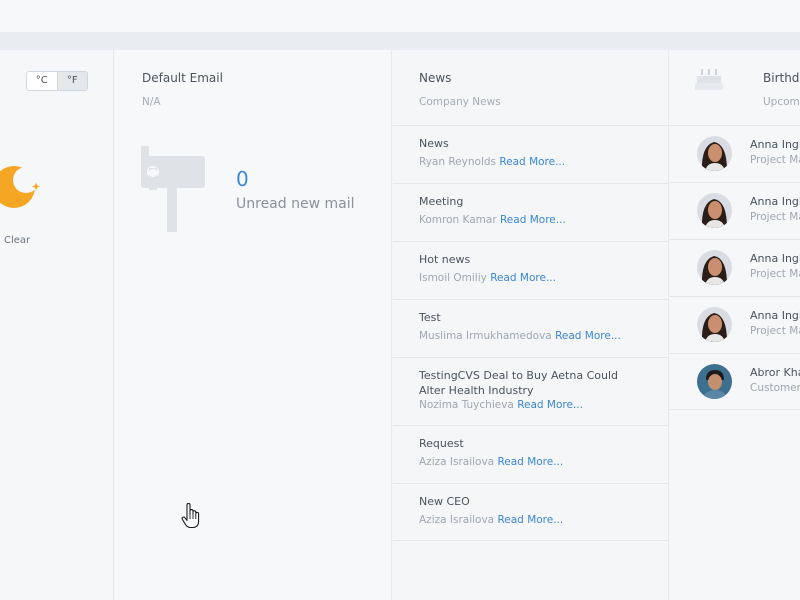 The image size is (800, 600). What do you see at coordinates (441, 443) in the screenshot?
I see `news-item-title: Request` at bounding box center [441, 443].